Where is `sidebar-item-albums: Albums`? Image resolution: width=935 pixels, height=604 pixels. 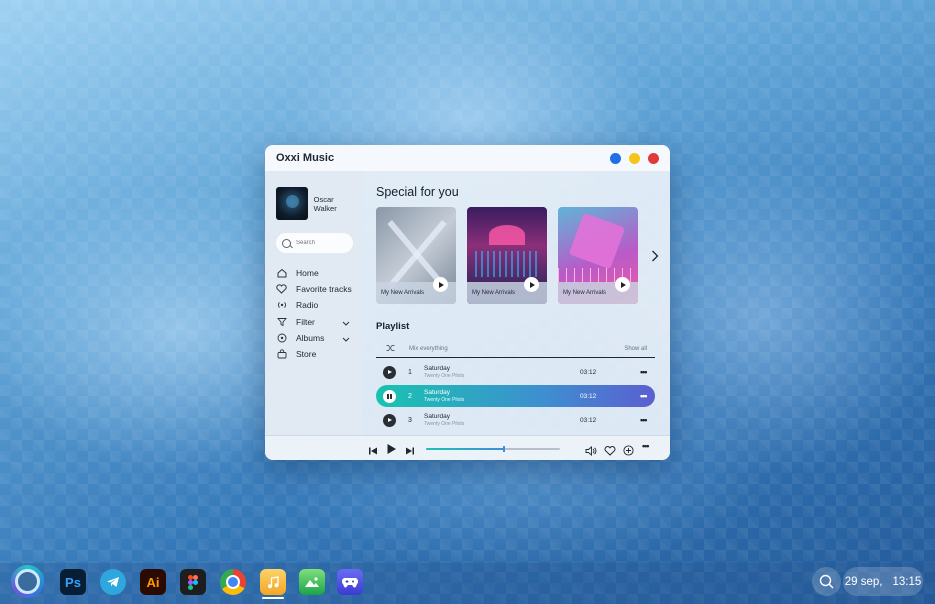 sidebar-item-albums: Albums is located at coordinates (314, 338).